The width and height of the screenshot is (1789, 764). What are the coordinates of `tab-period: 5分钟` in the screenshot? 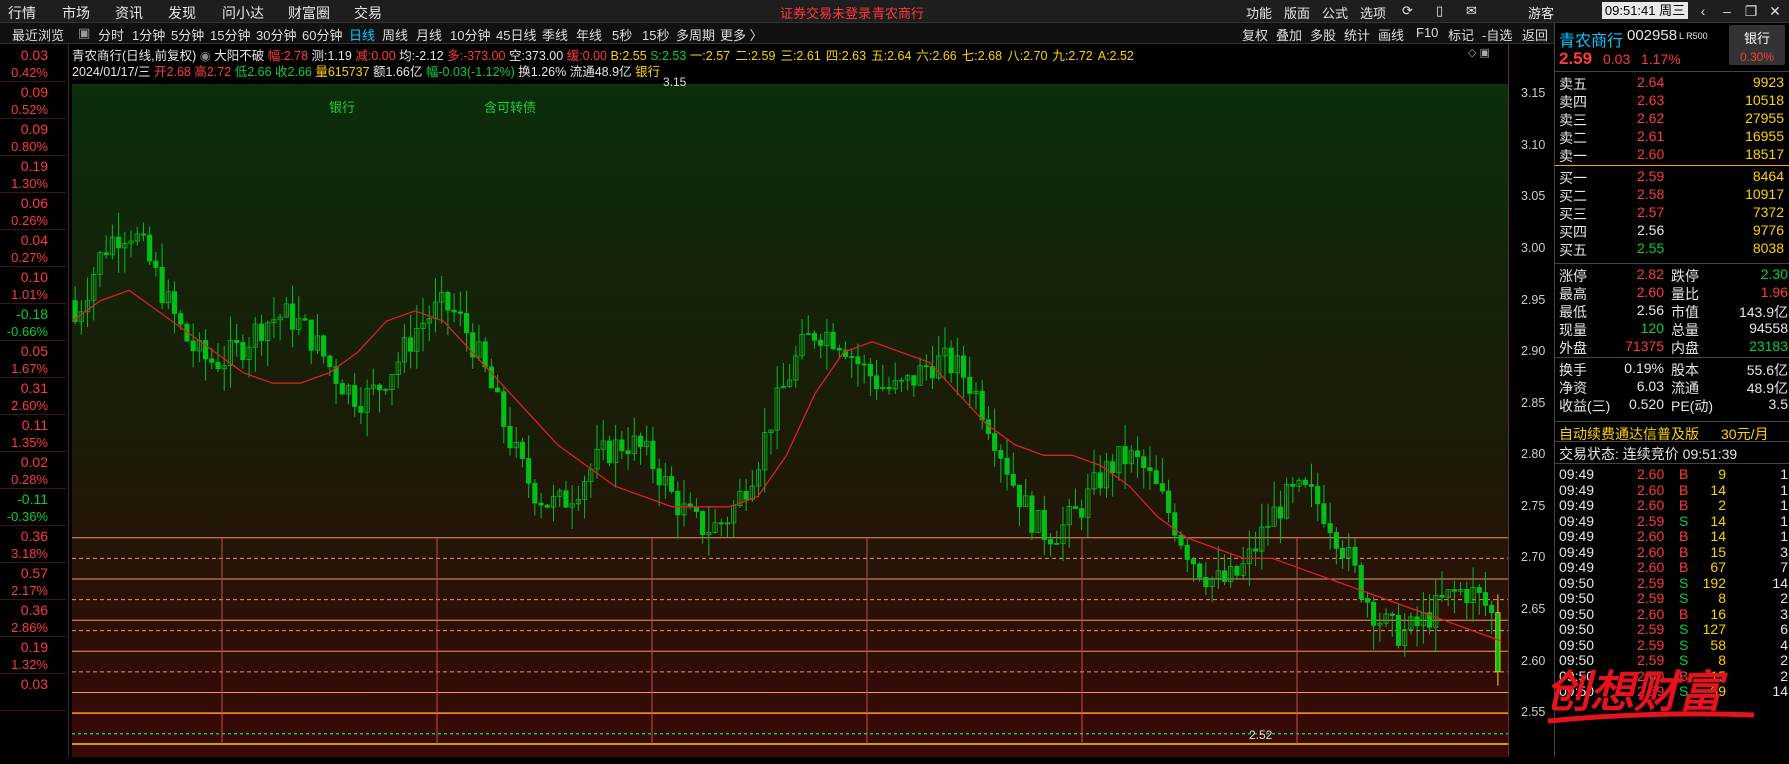 It's located at (187, 34).